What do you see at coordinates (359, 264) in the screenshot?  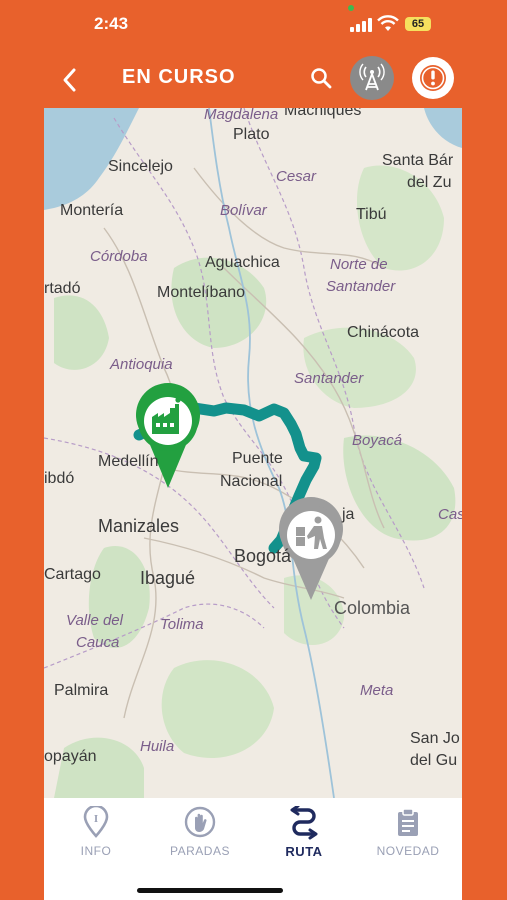 I see `region-label: Norte de` at bounding box center [359, 264].